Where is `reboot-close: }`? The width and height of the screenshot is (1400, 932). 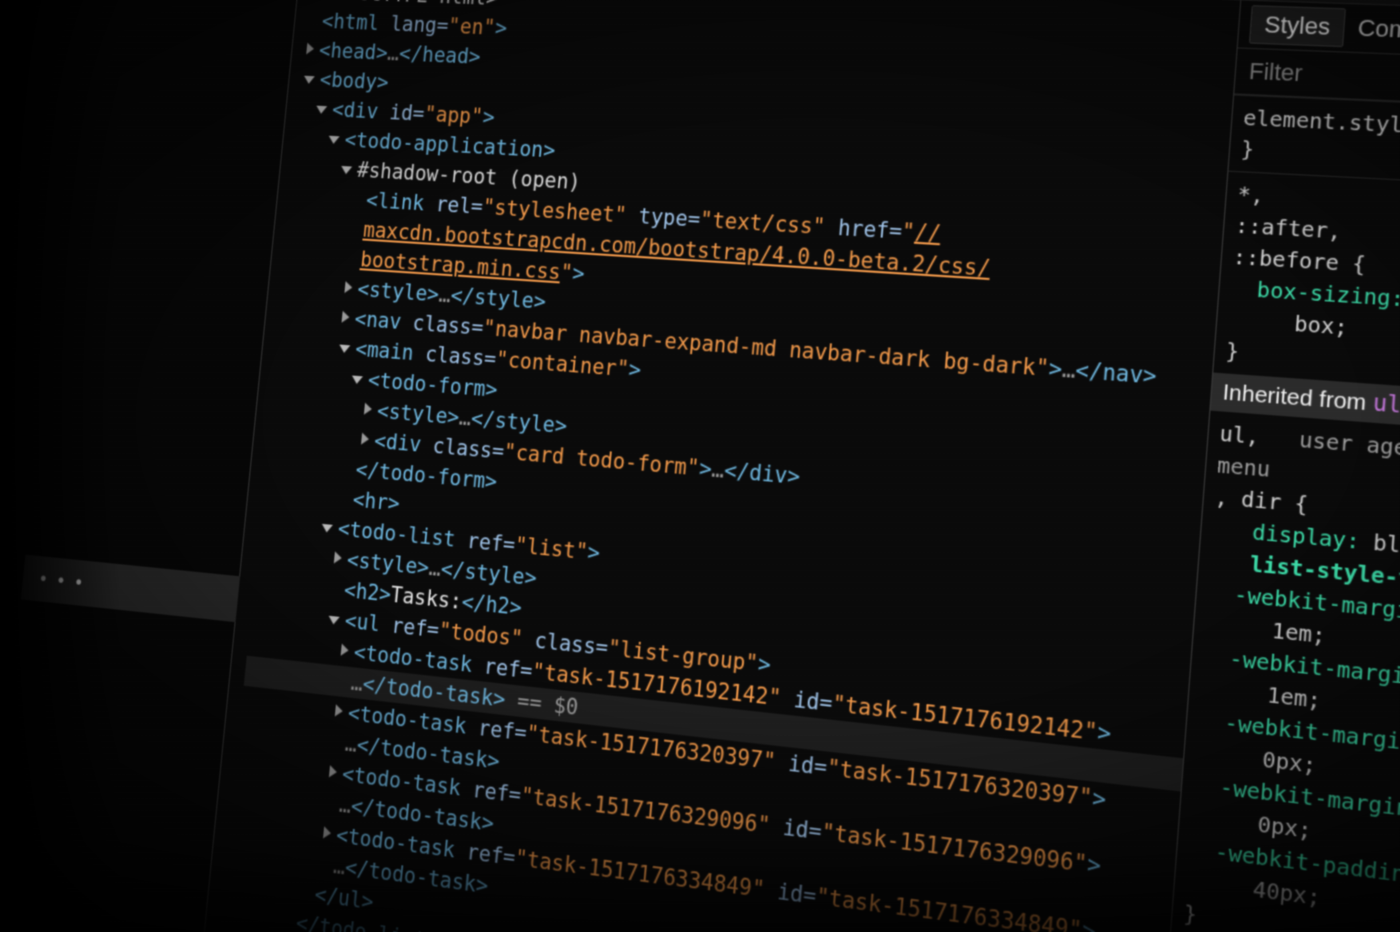 reboot-close: } is located at coordinates (1232, 351).